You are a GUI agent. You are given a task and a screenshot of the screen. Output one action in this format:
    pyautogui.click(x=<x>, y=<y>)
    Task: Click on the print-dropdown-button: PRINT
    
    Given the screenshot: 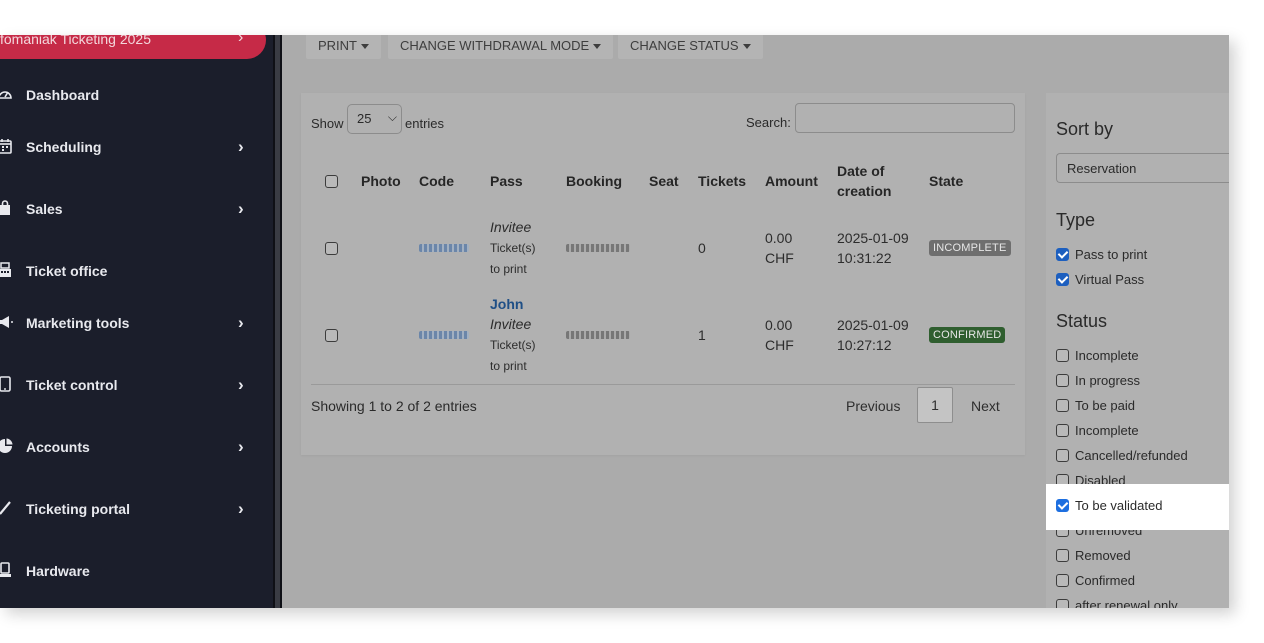 What is the action you would take?
    pyautogui.click(x=343, y=47)
    